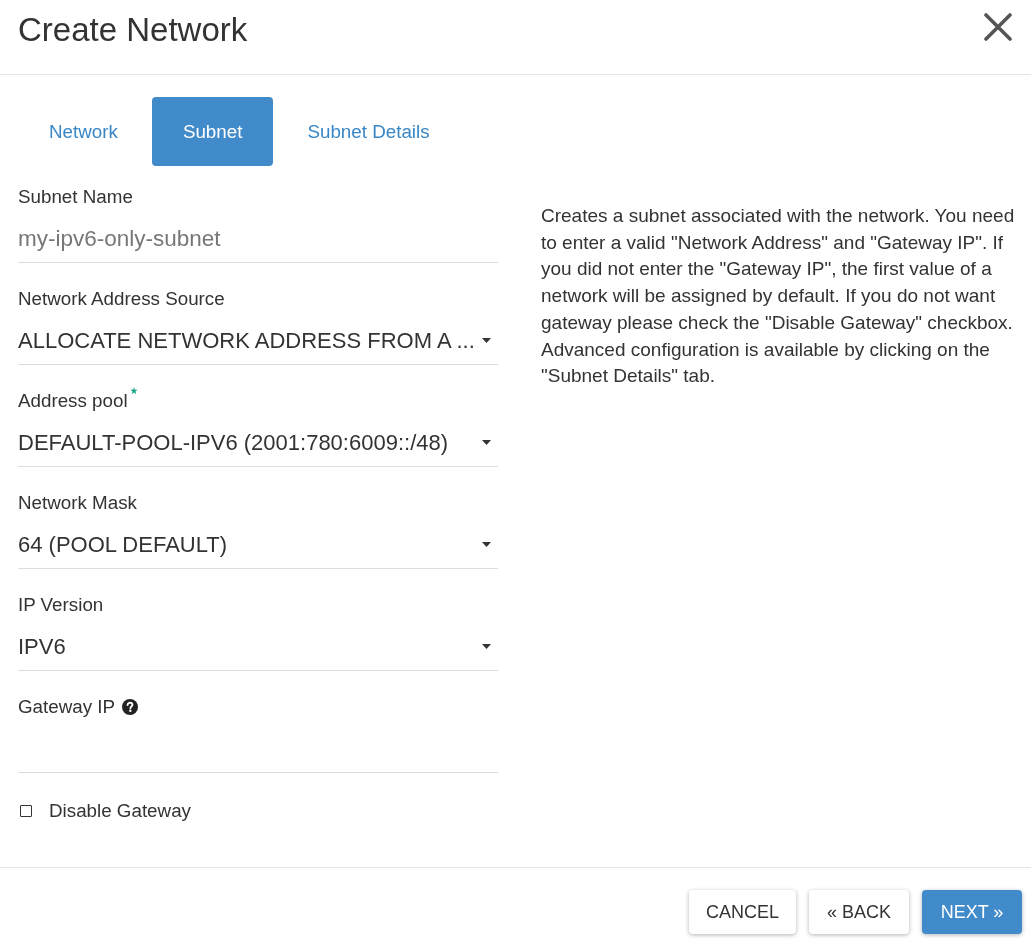 The image size is (1031, 945). I want to click on dropdown-field: 64 (POOL DEFAULT), so click(258, 545).